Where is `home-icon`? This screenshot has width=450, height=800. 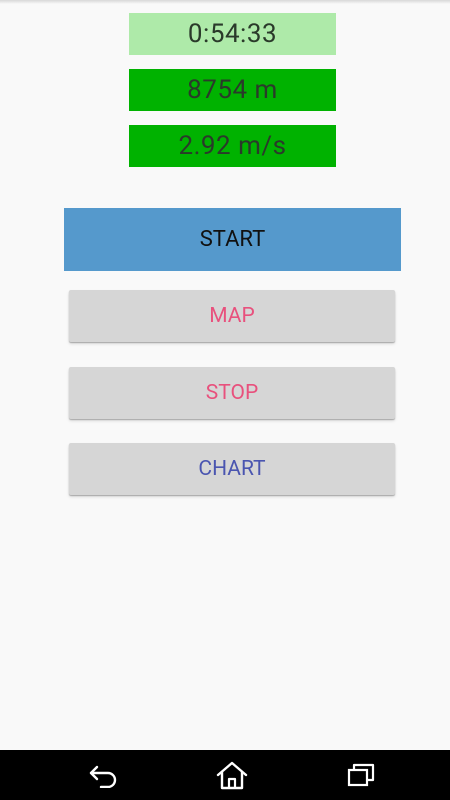
home-icon is located at coordinates (232, 775).